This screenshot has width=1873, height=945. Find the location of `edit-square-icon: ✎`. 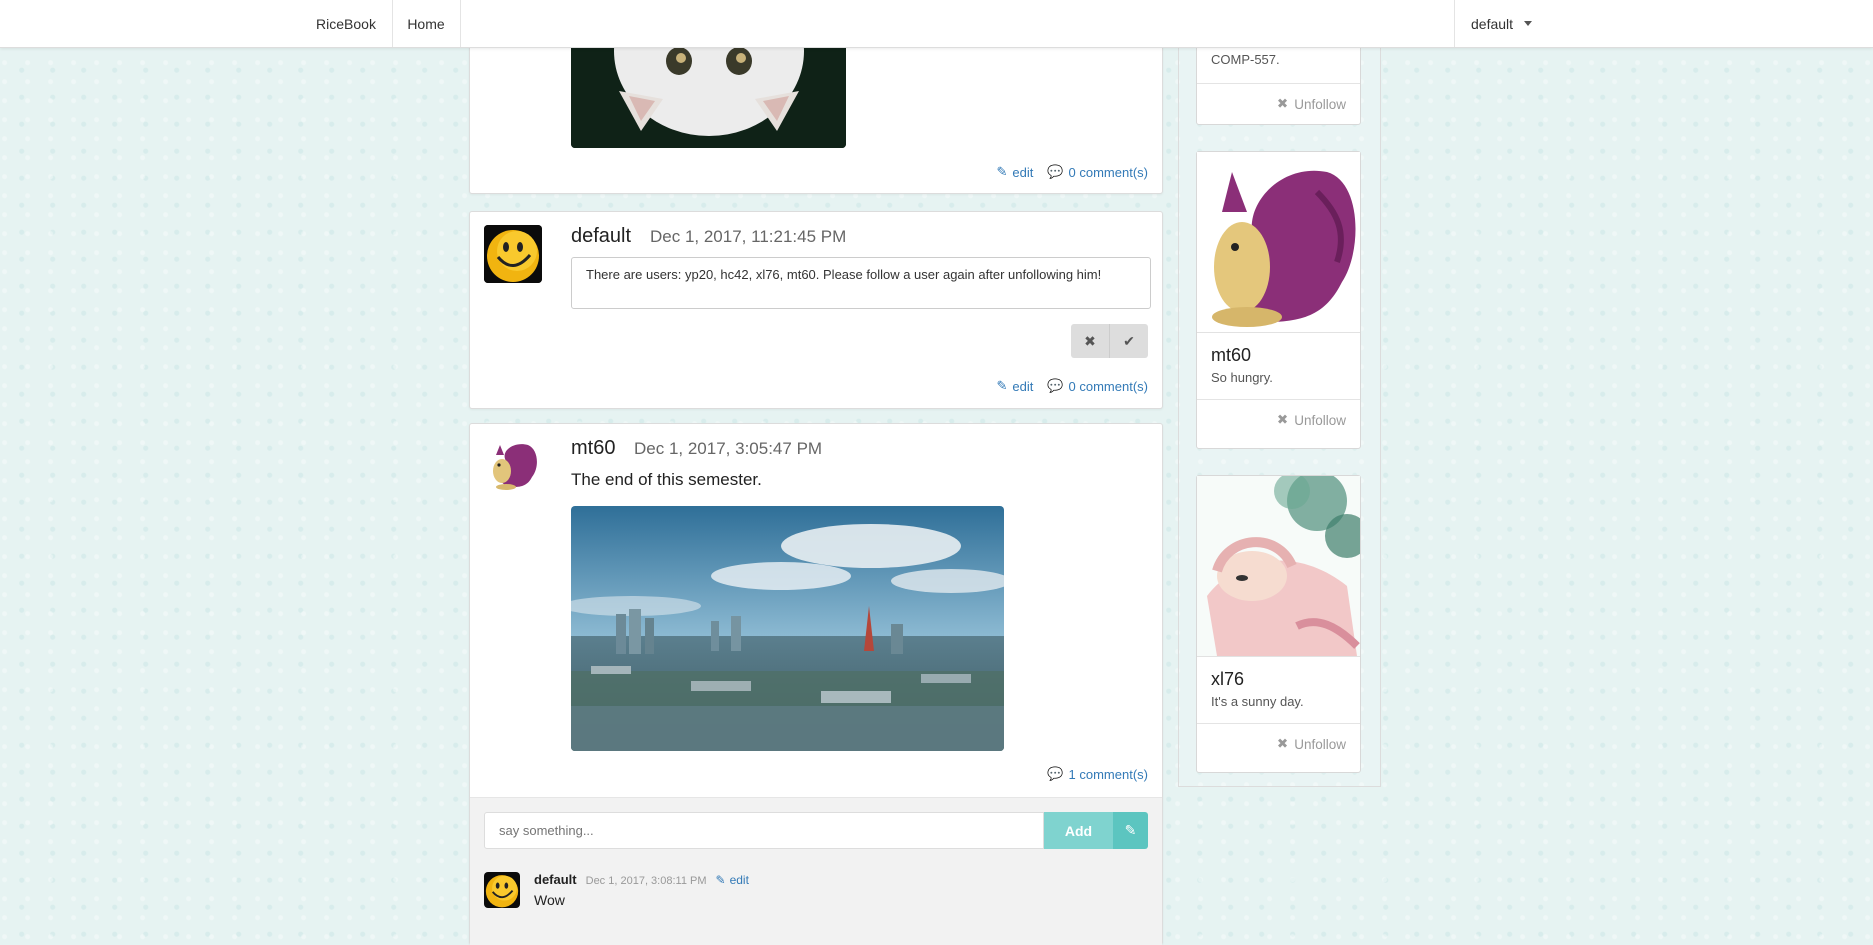

edit-square-icon: ✎ is located at coordinates (1130, 830).